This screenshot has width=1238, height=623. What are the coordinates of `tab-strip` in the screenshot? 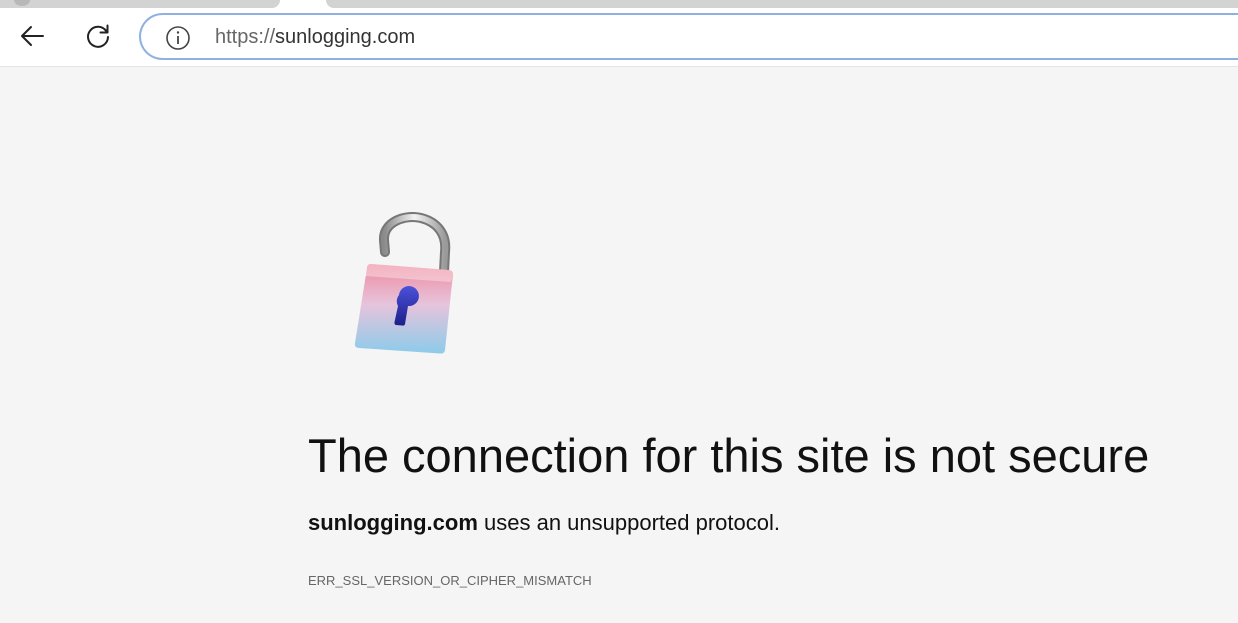 It's located at (619, 5).